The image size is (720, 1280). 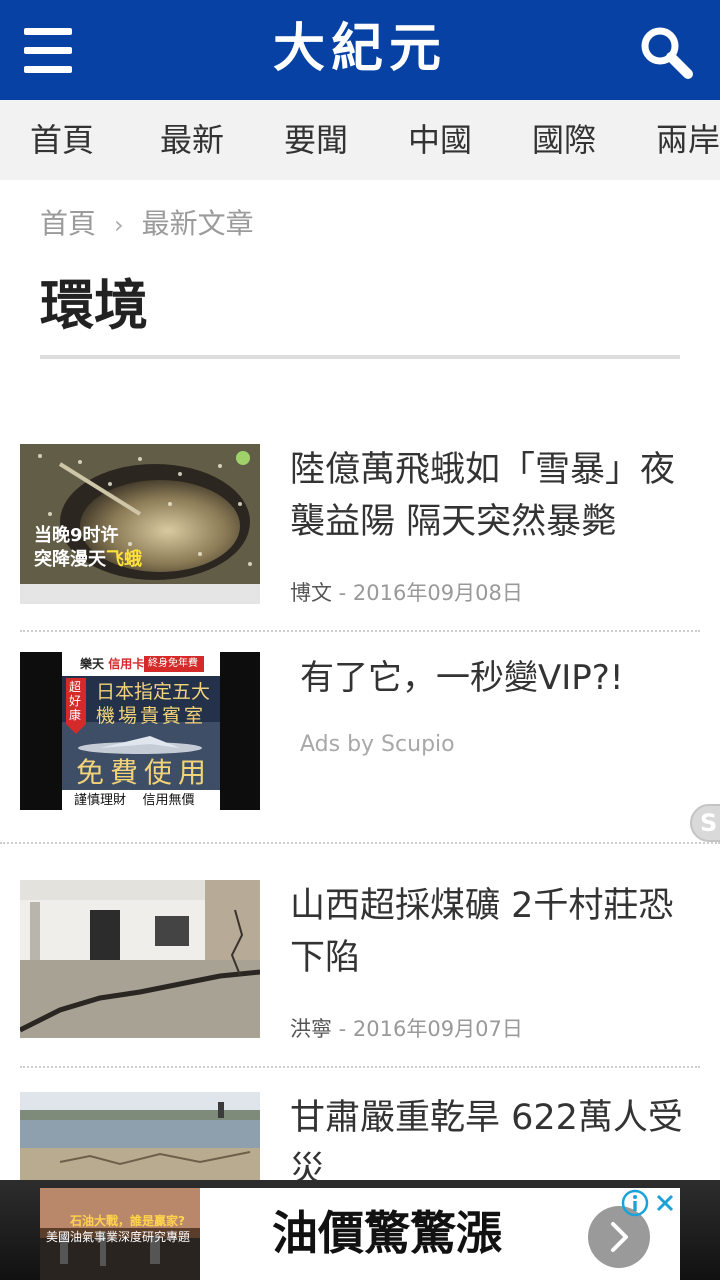 I want to click on article-title: 甘肅嚴重乾旱 622萬人受災, so click(x=492, y=1136).